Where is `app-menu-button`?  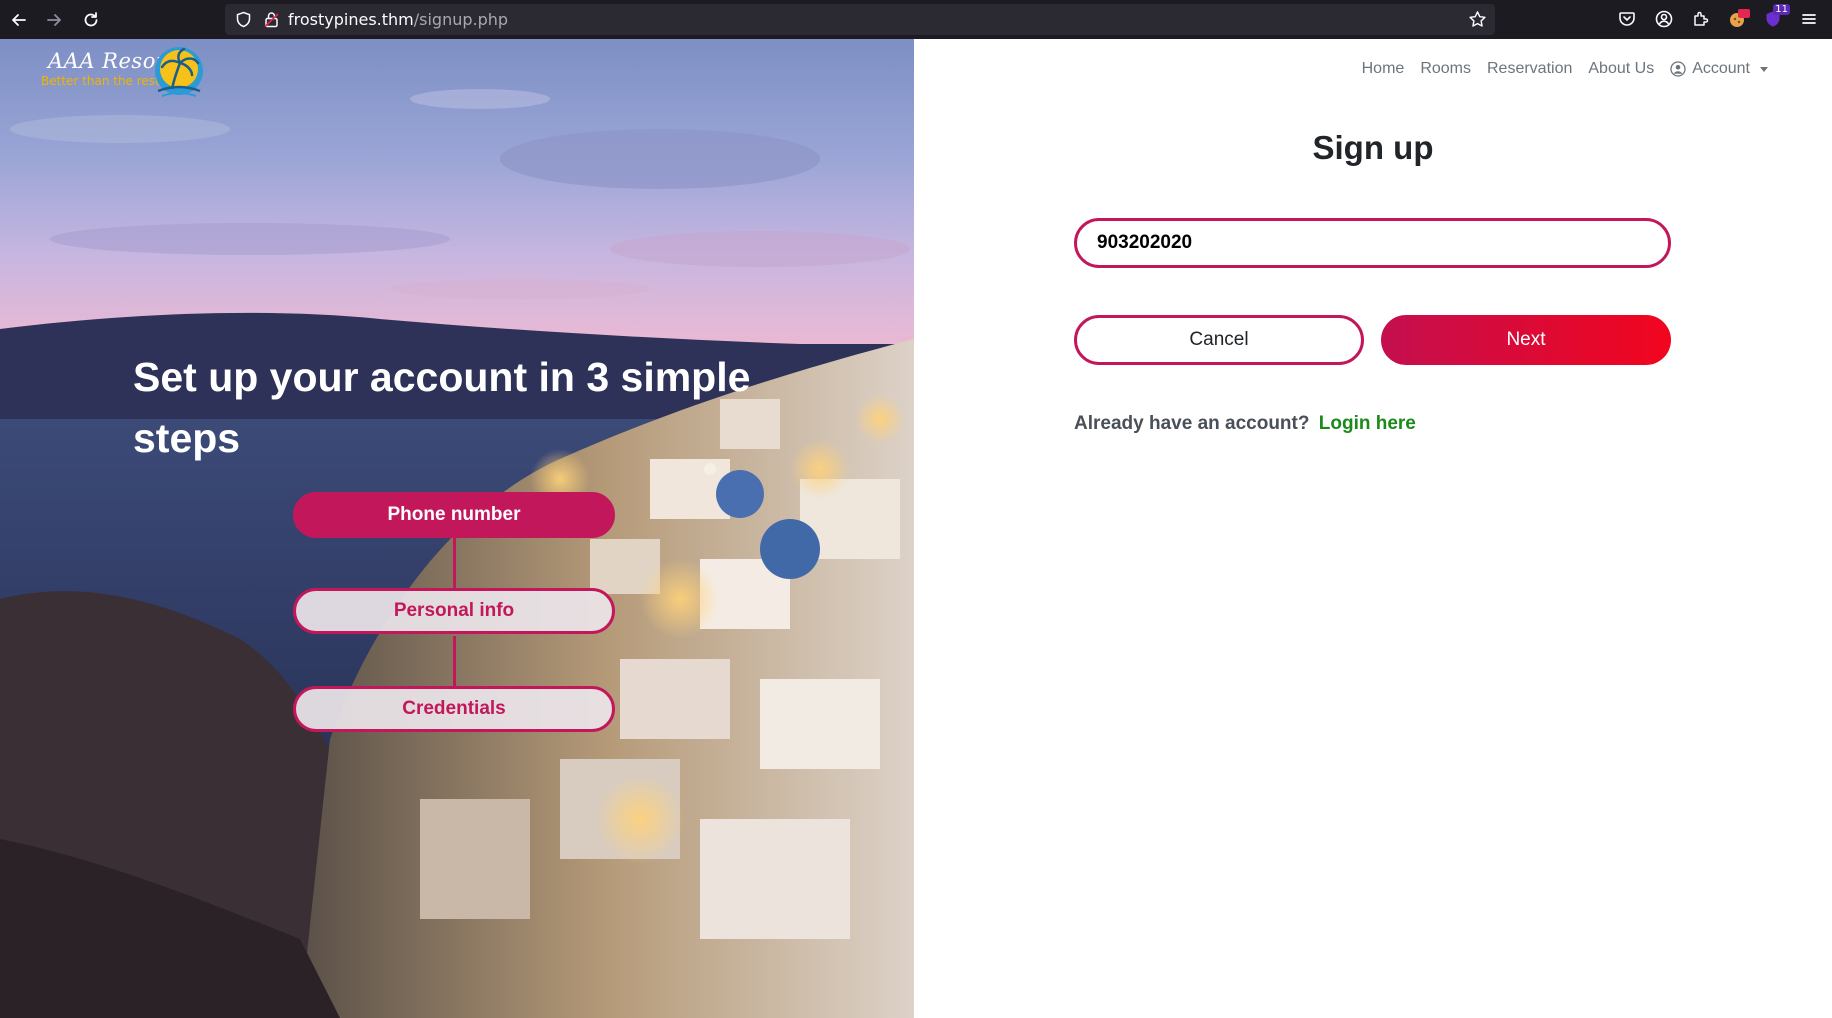 app-menu-button is located at coordinates (1809, 19).